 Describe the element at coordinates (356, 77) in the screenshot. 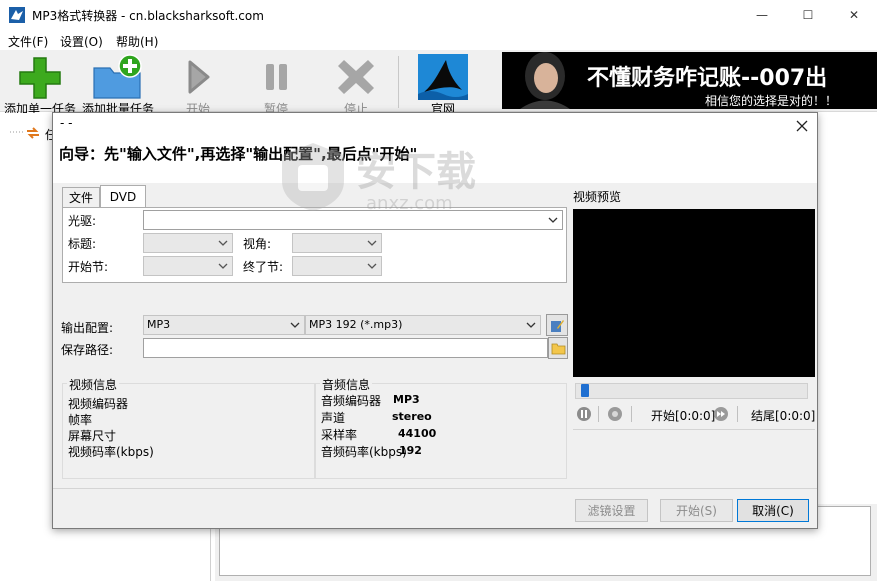

I see `stop-x-icon` at that location.